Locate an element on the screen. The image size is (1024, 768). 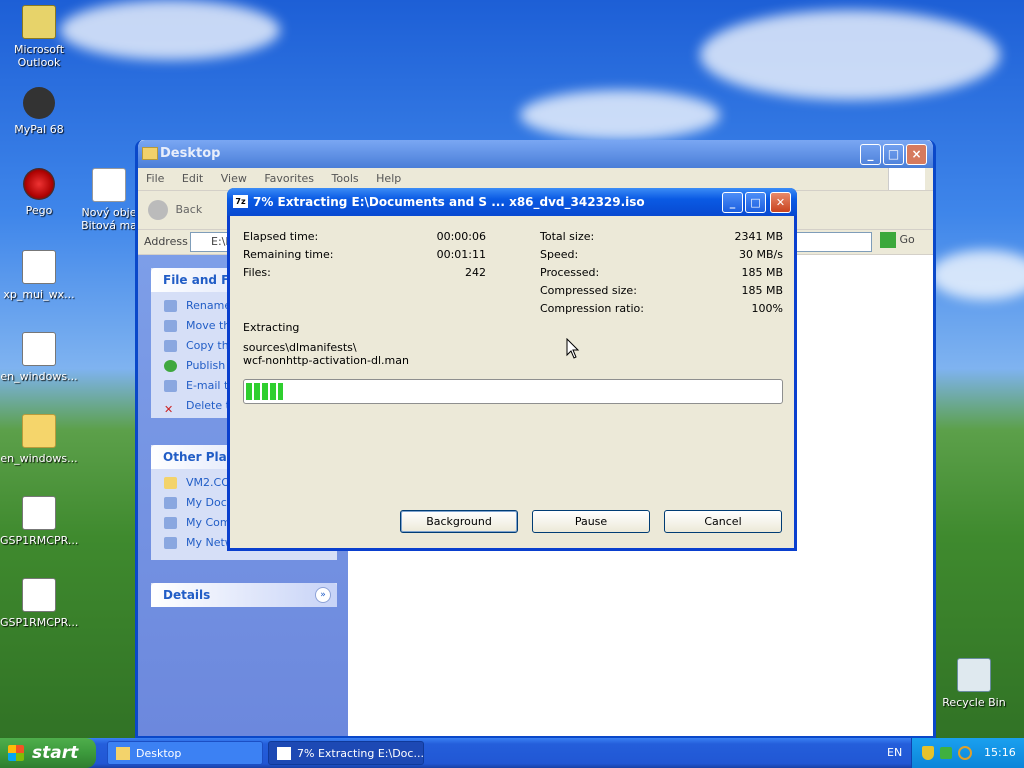
7zip-icon is located at coordinates (284, 753).